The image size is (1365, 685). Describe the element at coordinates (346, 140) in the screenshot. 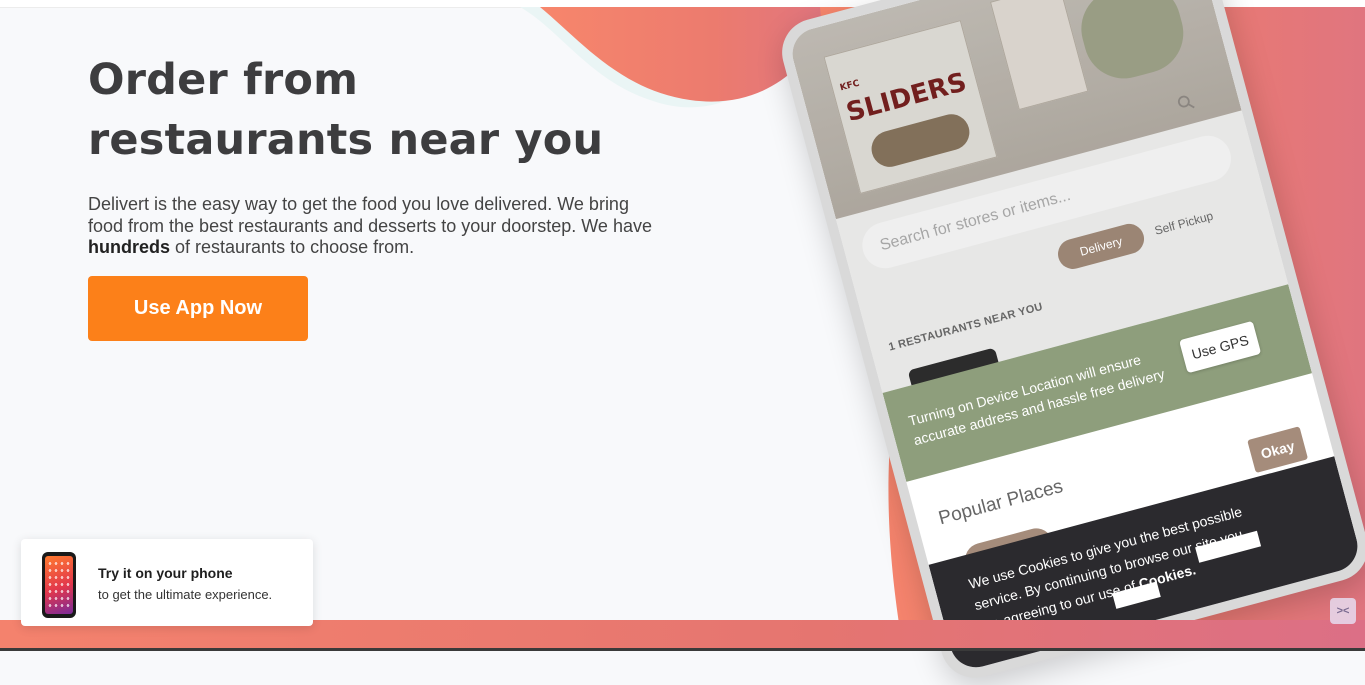

I see `hero-title-line2: restaurants near you` at that location.